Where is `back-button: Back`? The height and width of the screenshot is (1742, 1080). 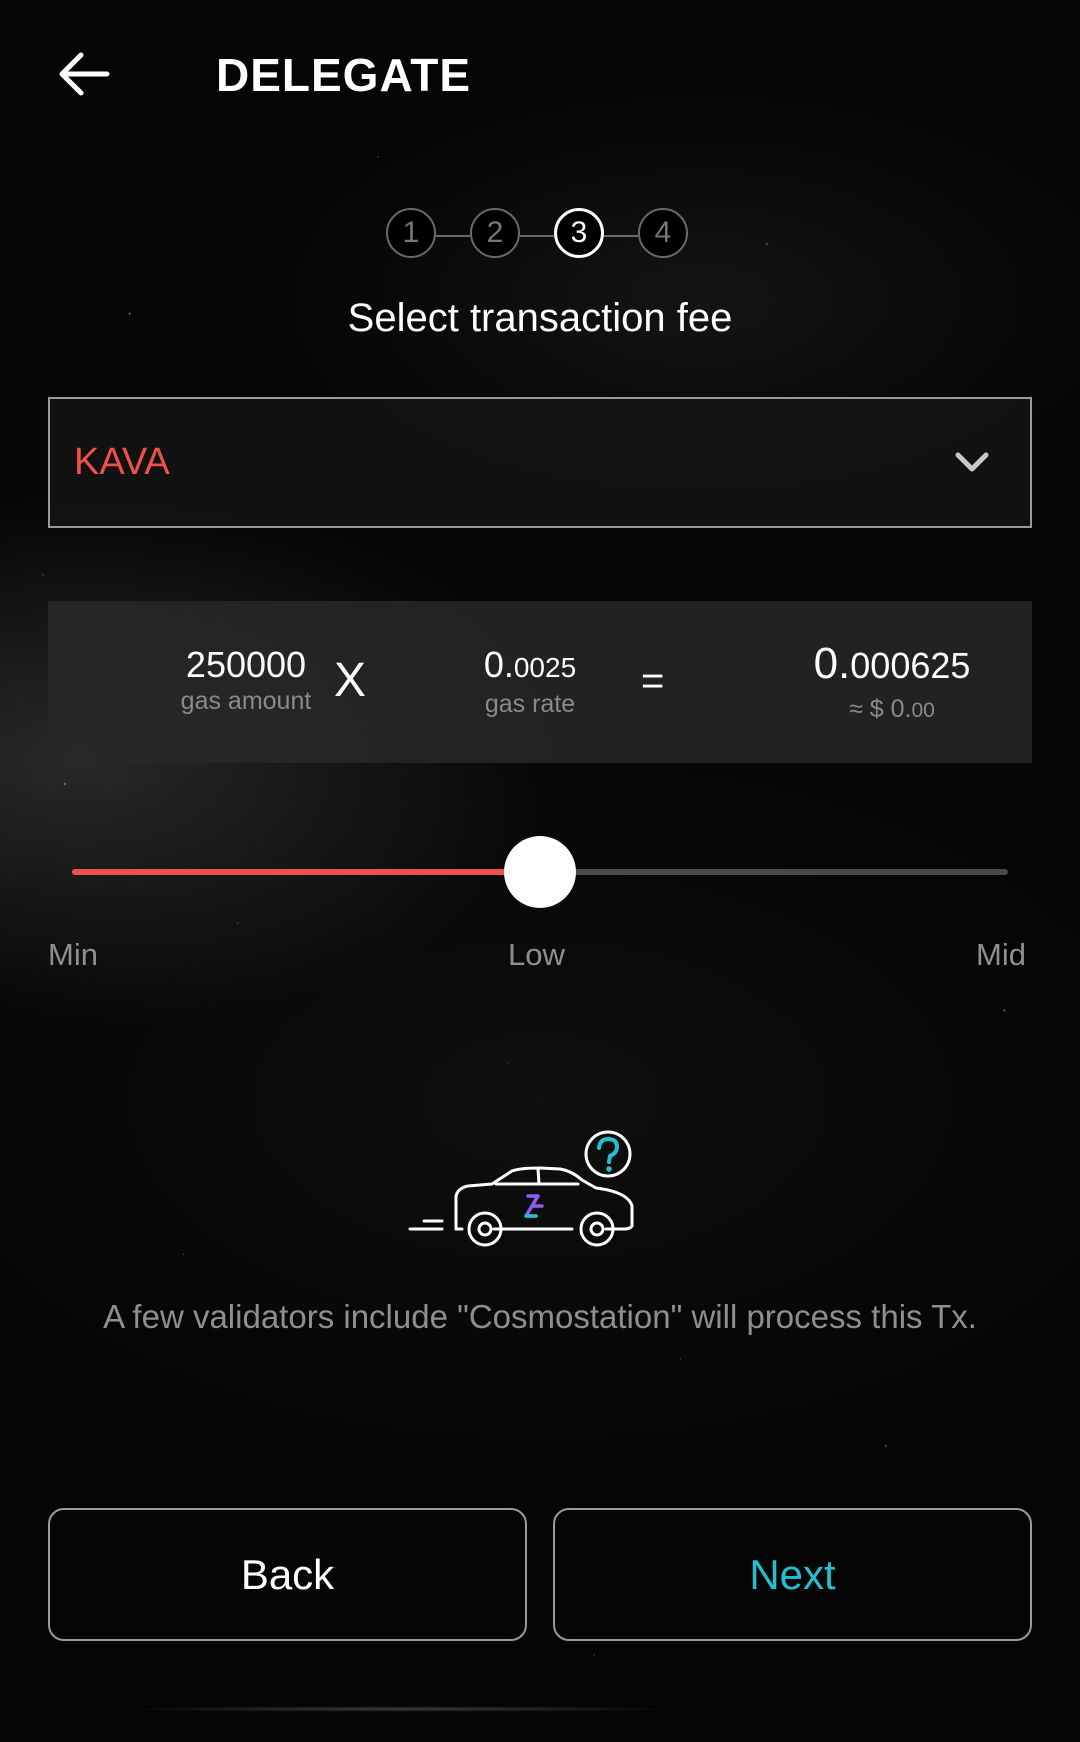
back-button: Back is located at coordinates (287, 1574).